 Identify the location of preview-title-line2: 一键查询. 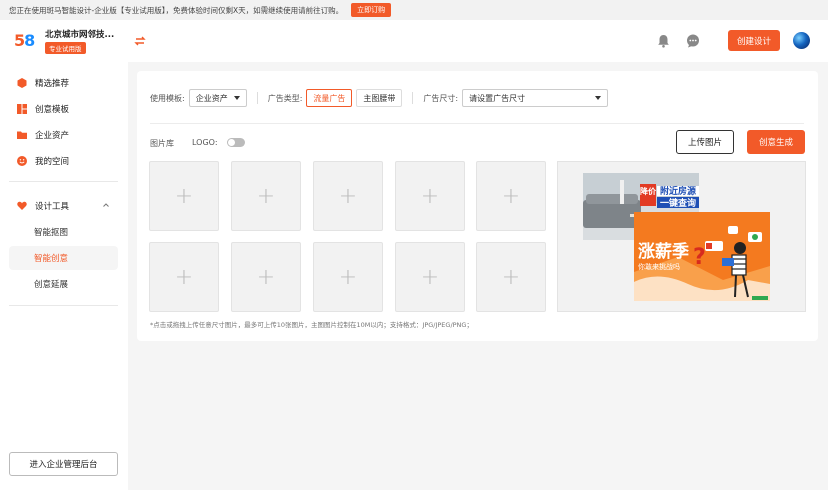
(678, 203).